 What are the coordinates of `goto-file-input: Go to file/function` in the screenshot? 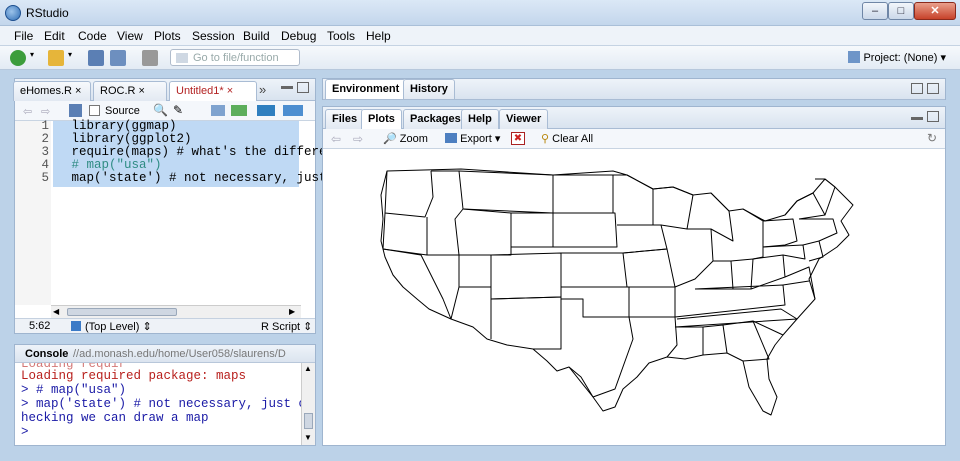 It's located at (235, 57).